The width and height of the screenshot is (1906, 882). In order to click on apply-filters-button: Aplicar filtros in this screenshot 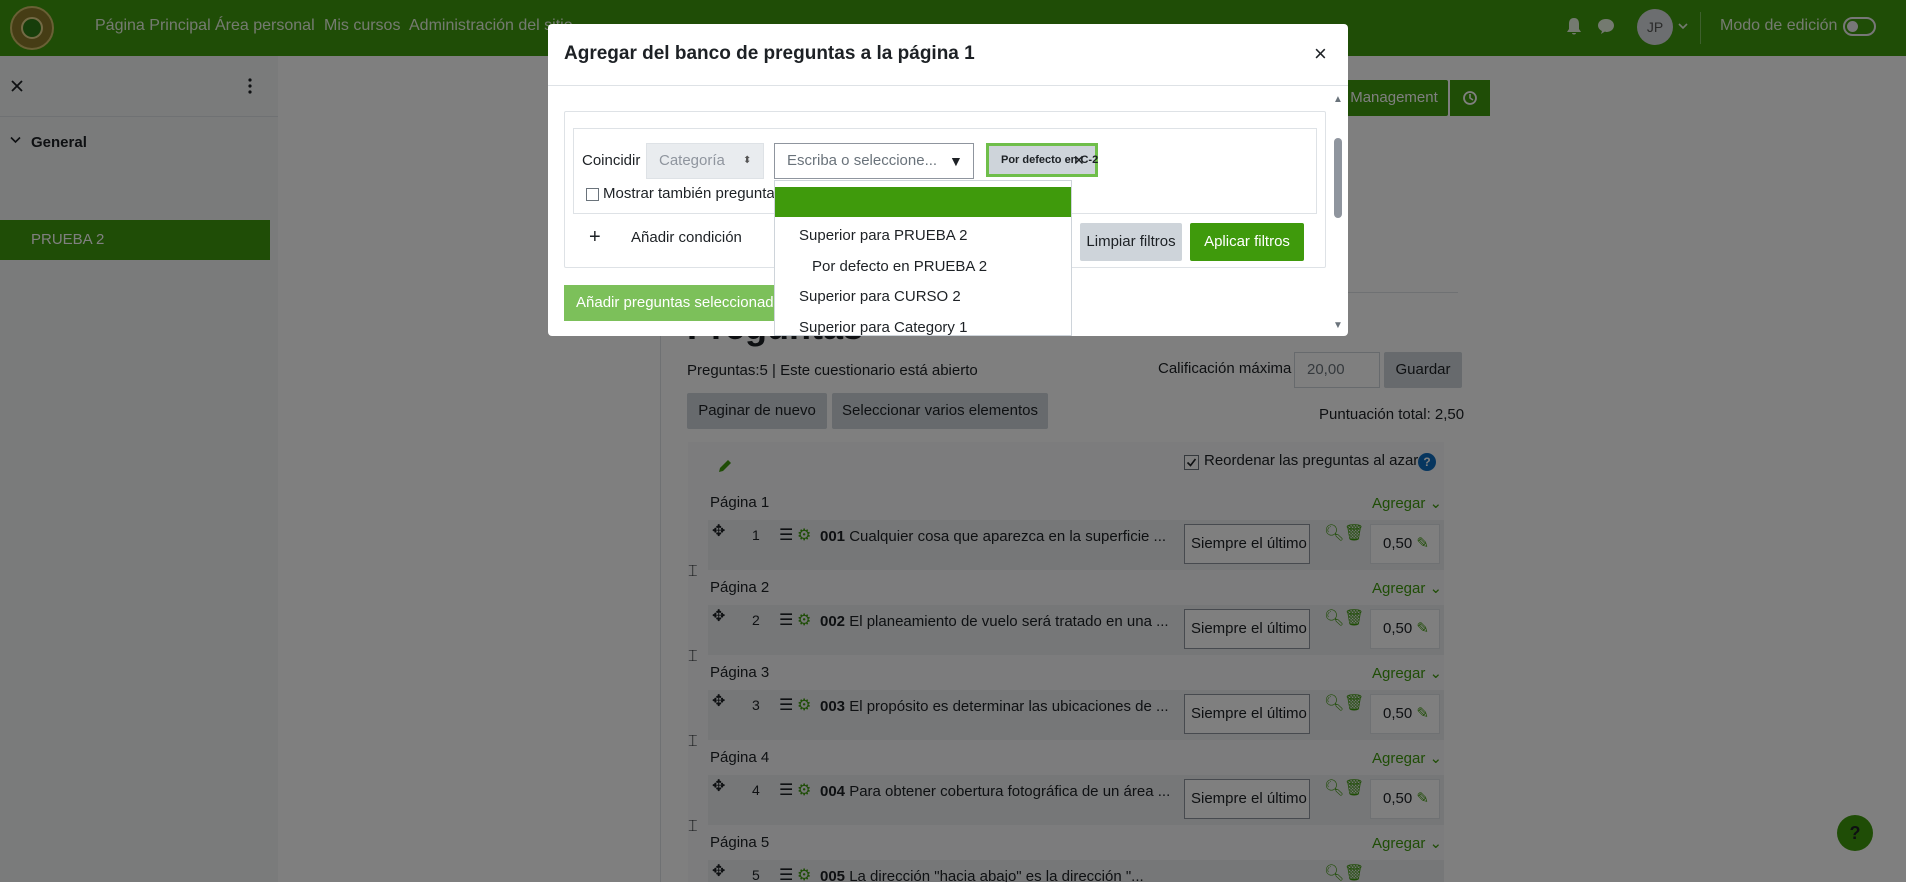, I will do `click(1247, 242)`.